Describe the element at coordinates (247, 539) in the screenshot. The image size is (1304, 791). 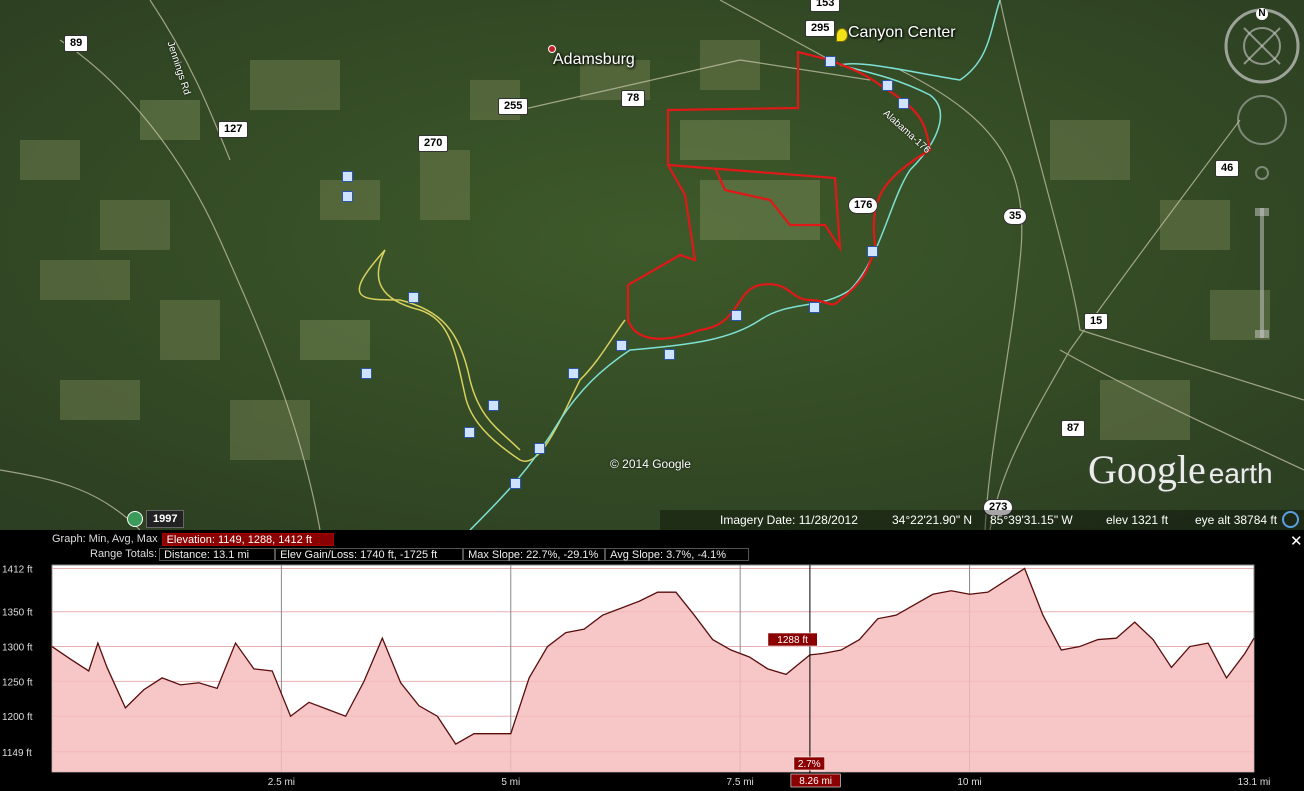
I see `elevation-stat: Elevation: 1149, 1288, 1412 ft` at that location.